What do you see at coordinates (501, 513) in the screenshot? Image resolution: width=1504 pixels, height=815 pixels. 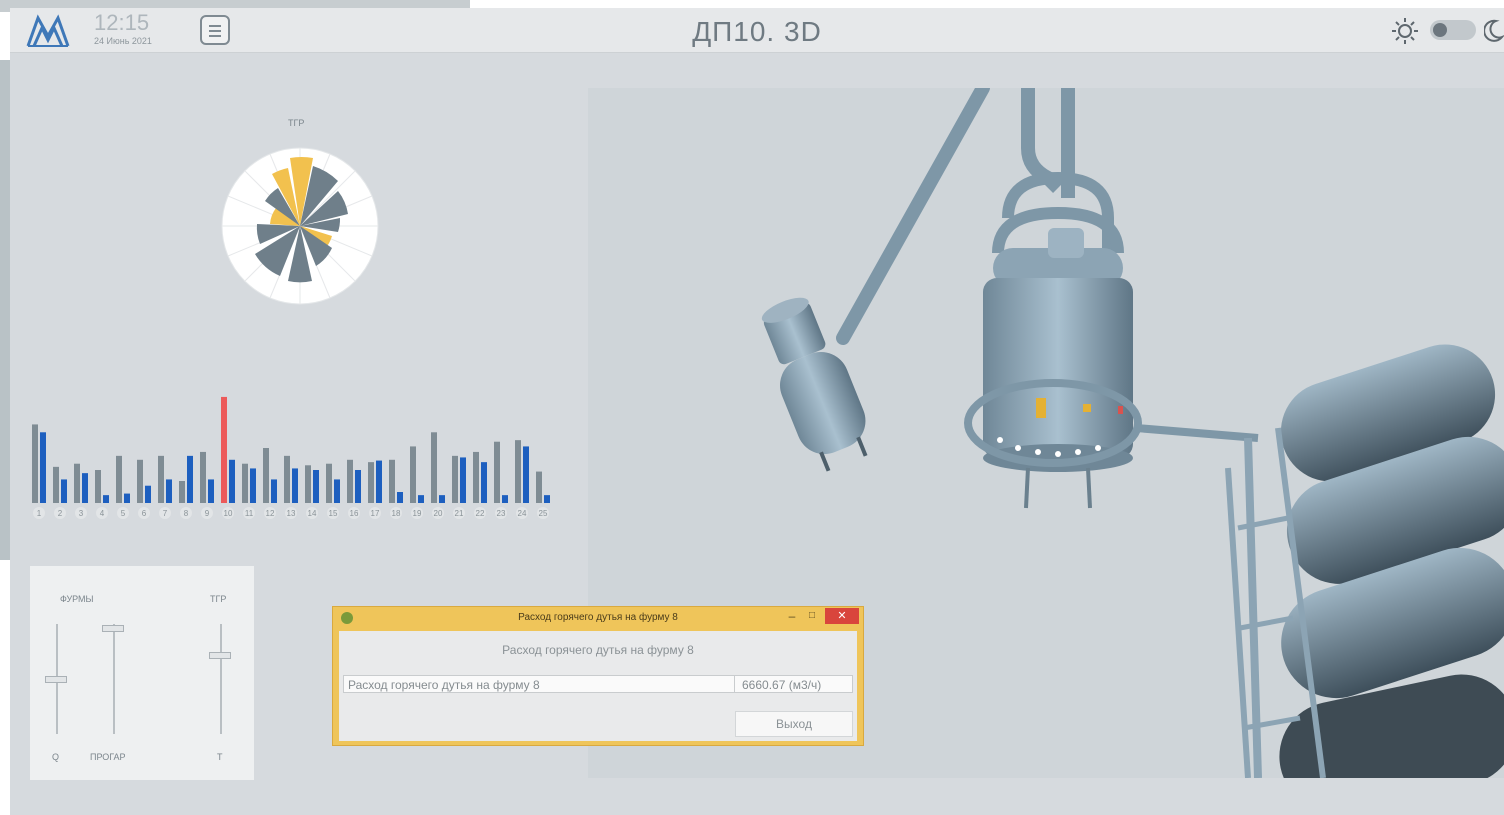 I see `tick-label-23: 23` at bounding box center [501, 513].